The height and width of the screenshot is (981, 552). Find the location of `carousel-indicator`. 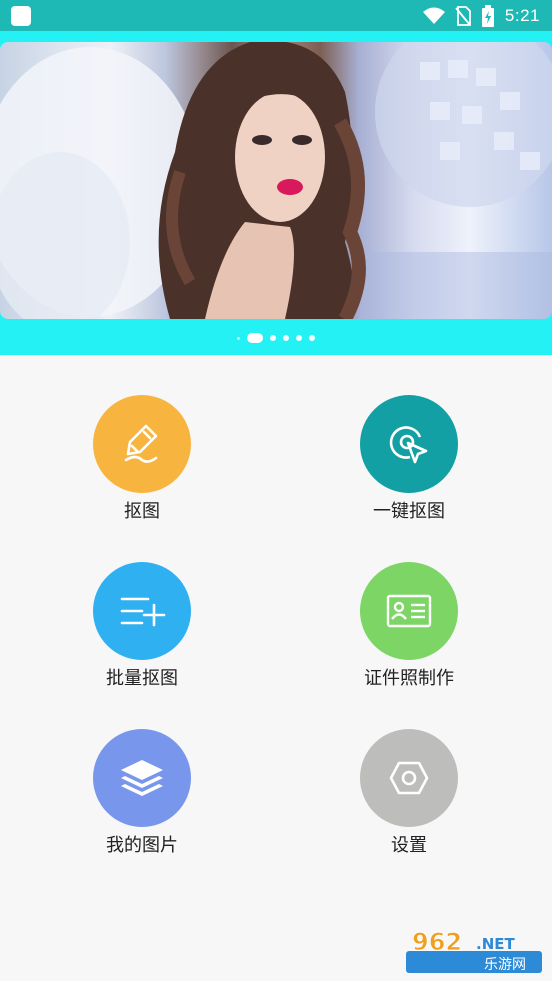

carousel-indicator is located at coordinates (276, 338).